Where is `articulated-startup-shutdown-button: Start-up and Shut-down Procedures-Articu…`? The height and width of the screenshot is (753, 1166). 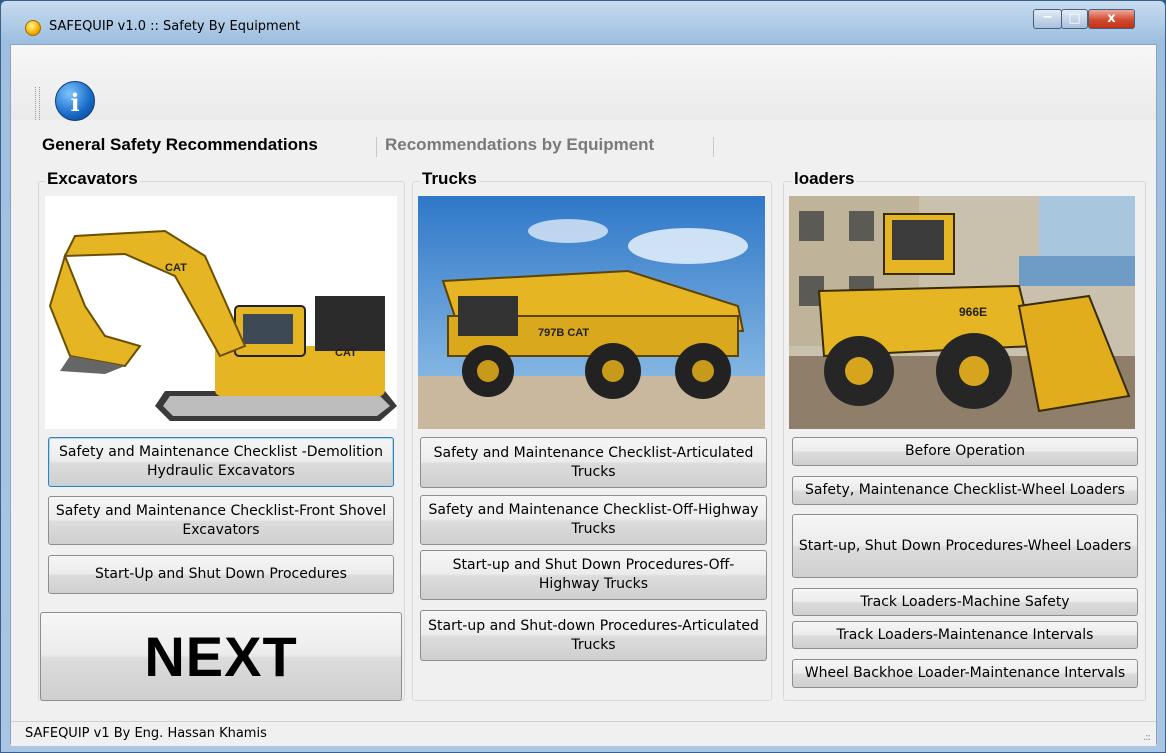
articulated-startup-shutdown-button: Start-up and Shut-down Procedures-Articu… is located at coordinates (593, 635).